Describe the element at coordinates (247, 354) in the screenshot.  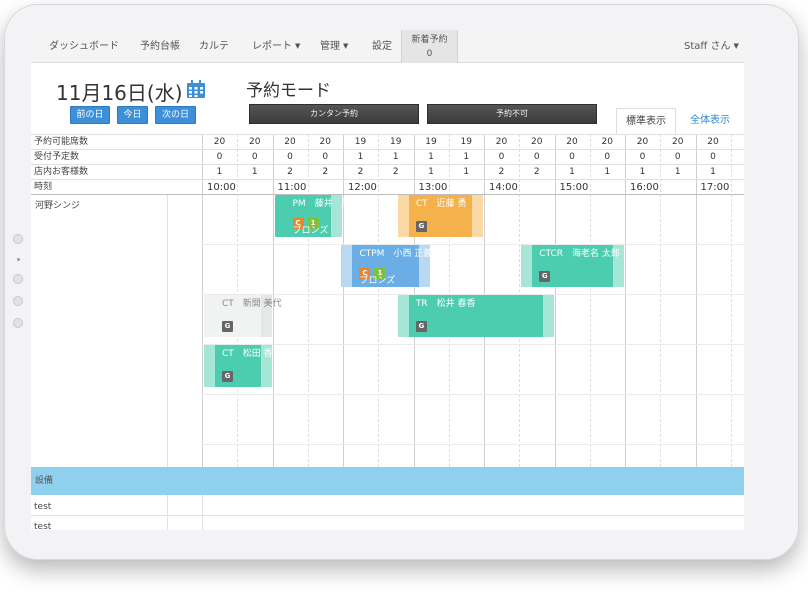
I see `booking-title: CT 松田 香` at that location.